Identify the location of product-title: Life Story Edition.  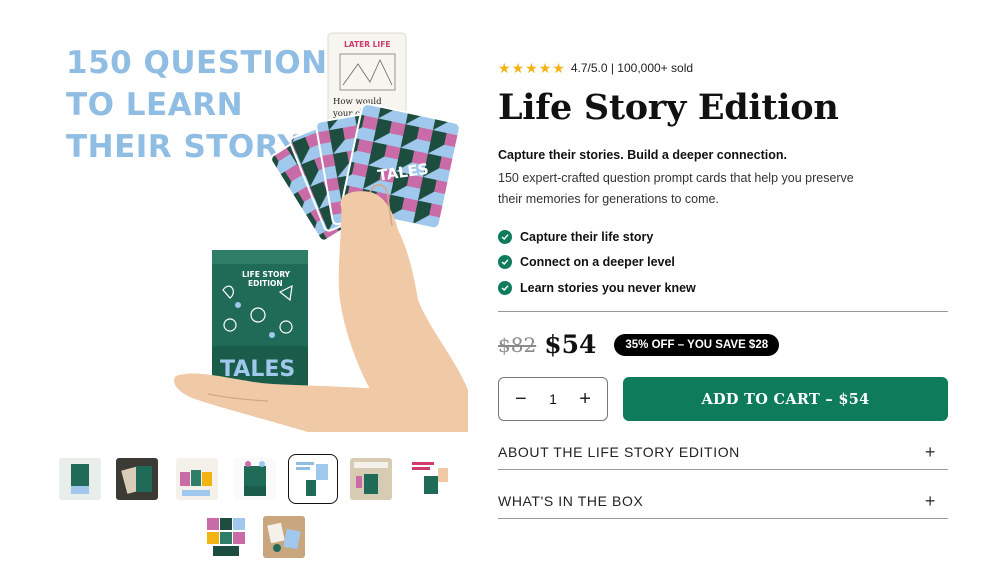
(668, 107).